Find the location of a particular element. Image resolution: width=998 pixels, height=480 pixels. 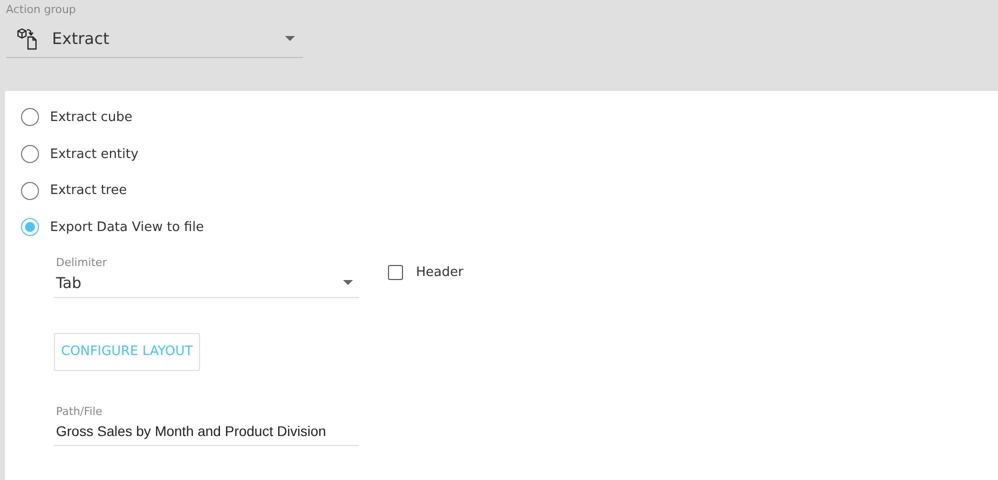

radio-label: Extract tree is located at coordinates (88, 190).